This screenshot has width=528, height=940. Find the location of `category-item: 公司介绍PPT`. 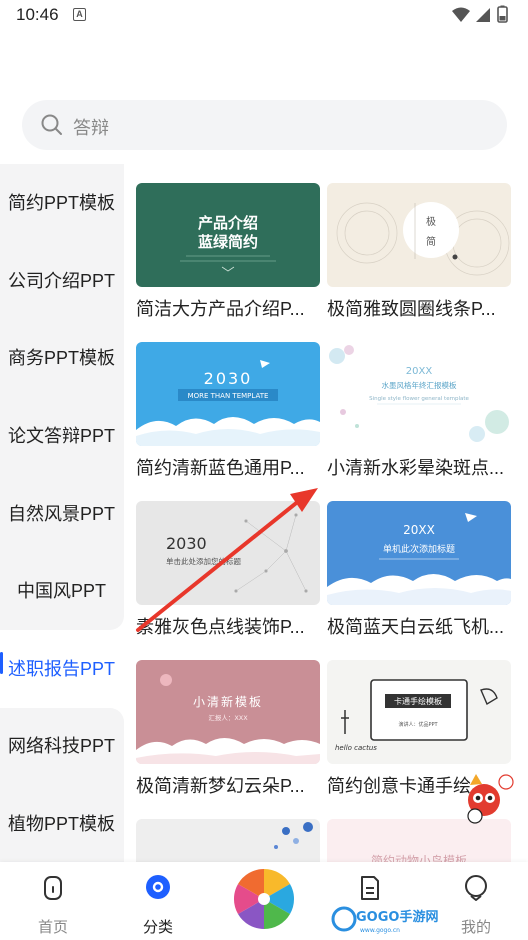

category-item: 公司介绍PPT is located at coordinates (62, 281).